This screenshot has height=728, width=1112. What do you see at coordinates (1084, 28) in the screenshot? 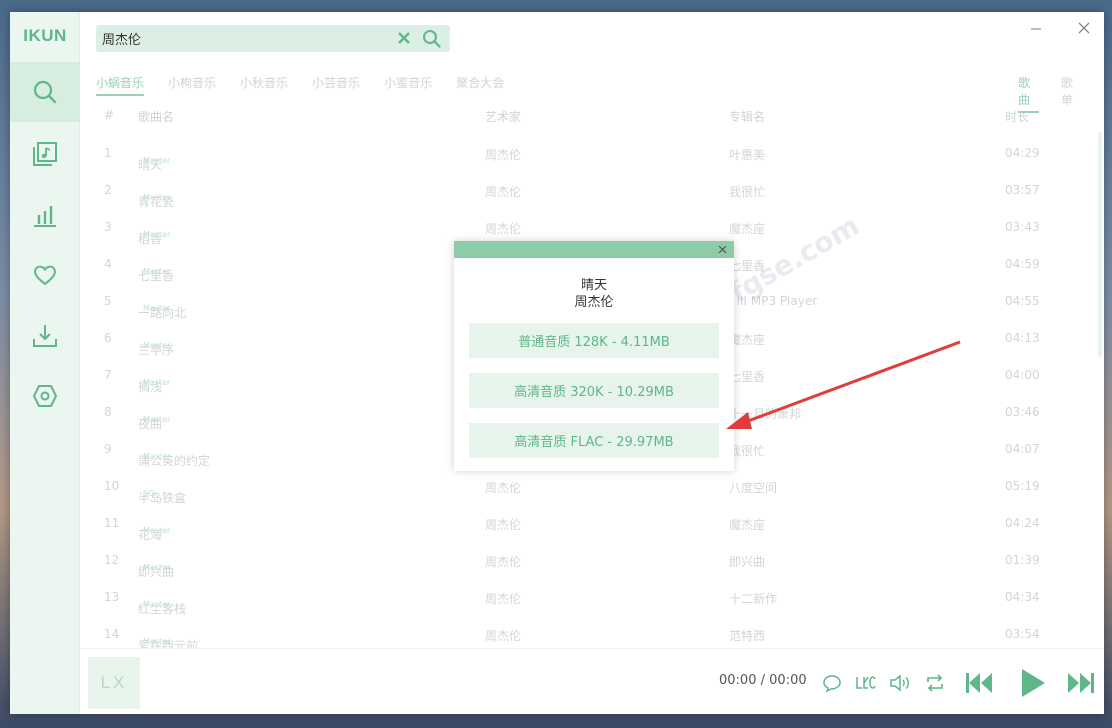
I see `close-window-icon` at bounding box center [1084, 28].